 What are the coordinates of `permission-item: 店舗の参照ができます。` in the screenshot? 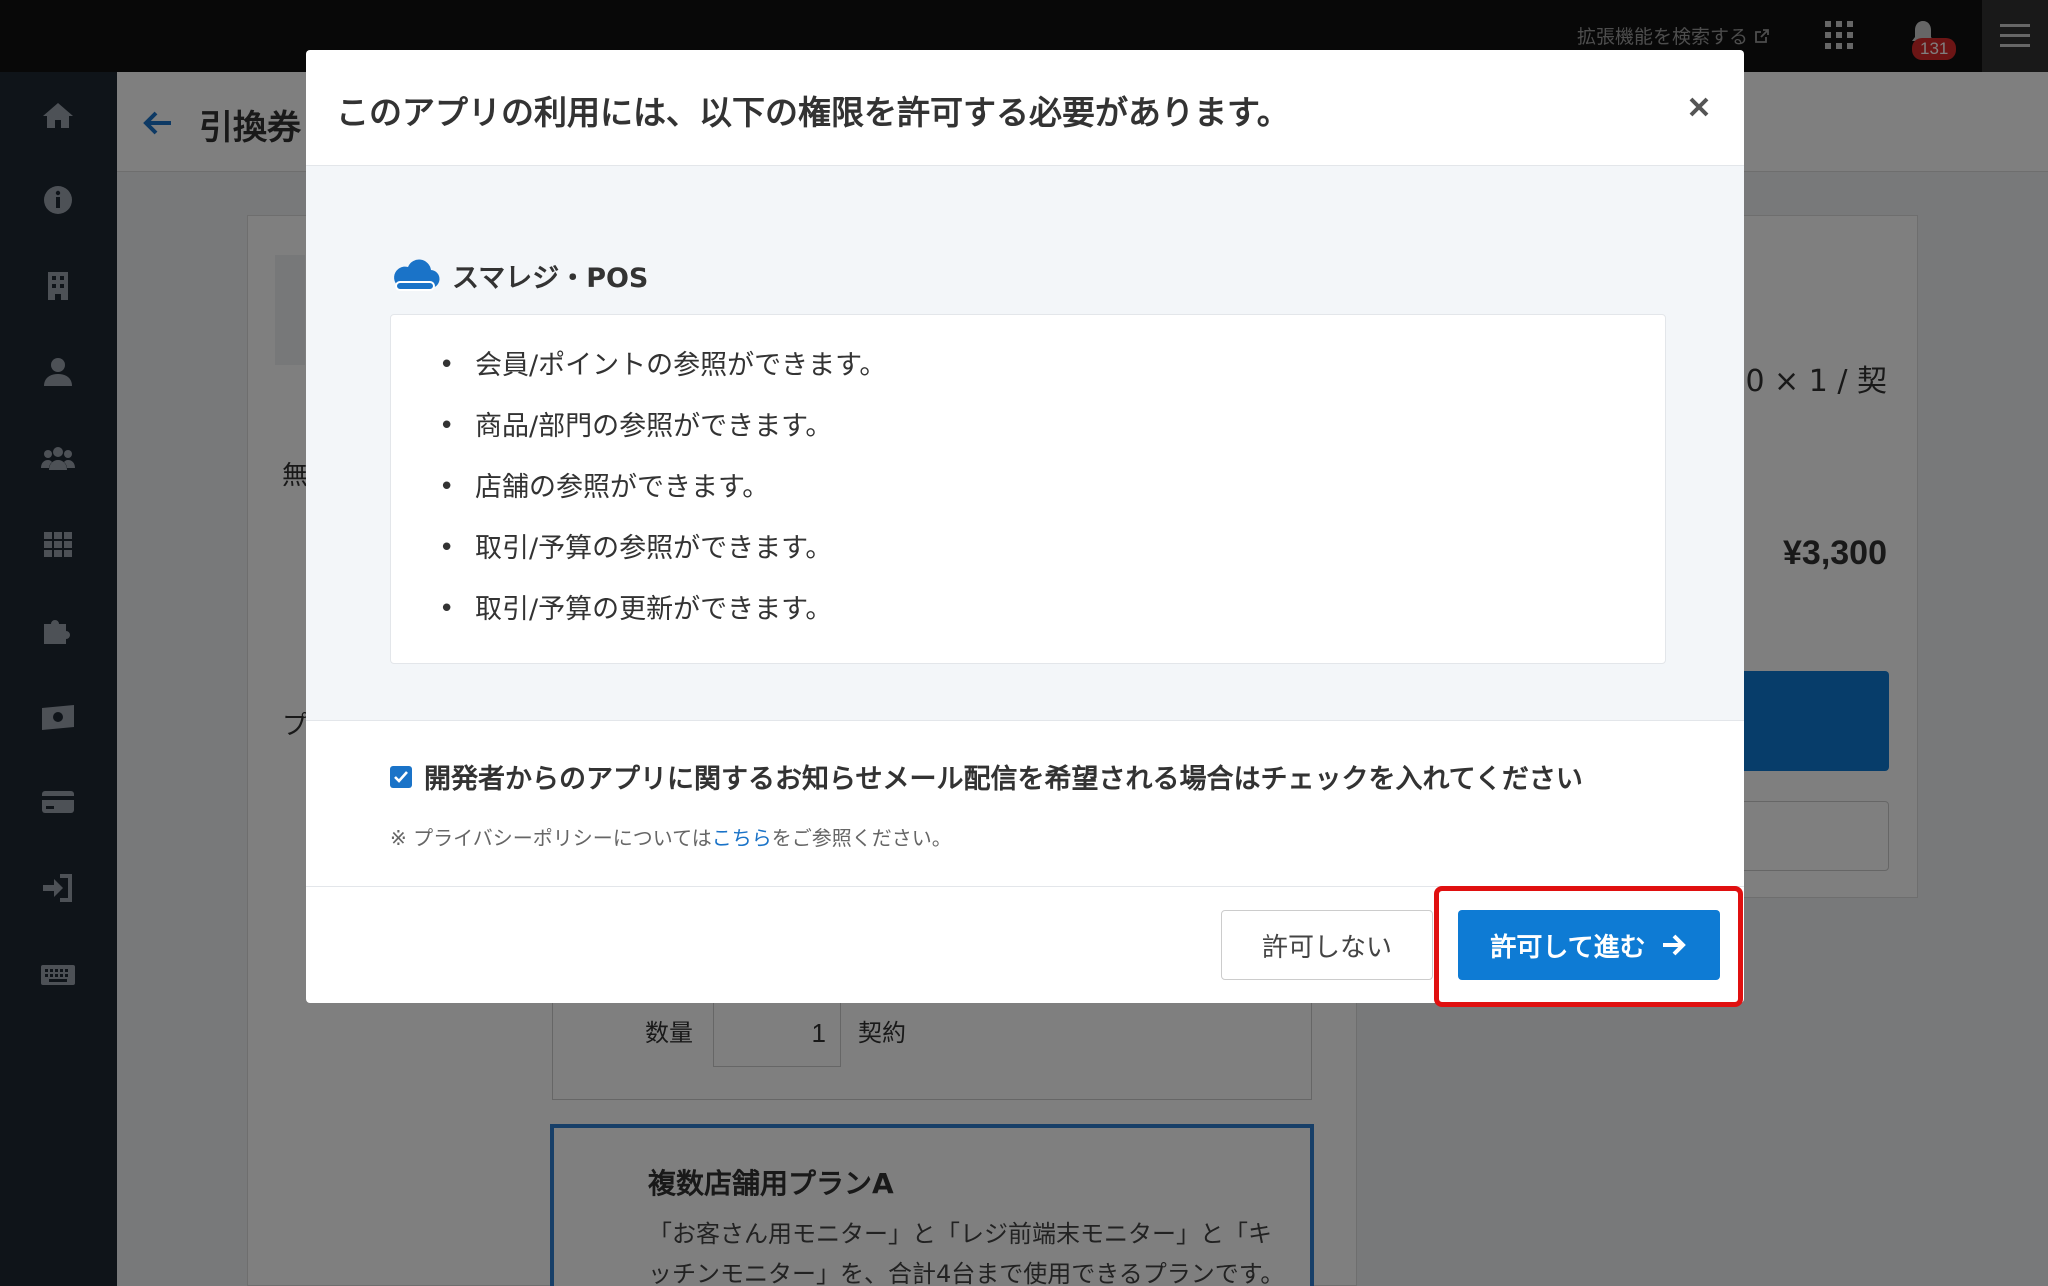 It's located at (1028, 487).